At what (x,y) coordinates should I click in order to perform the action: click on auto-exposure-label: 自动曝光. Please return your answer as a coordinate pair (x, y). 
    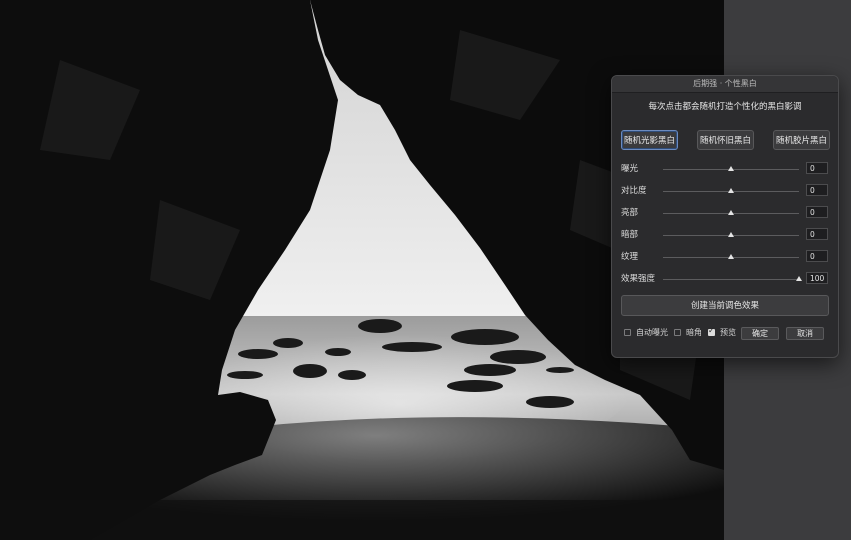
    Looking at the image, I should click on (652, 333).